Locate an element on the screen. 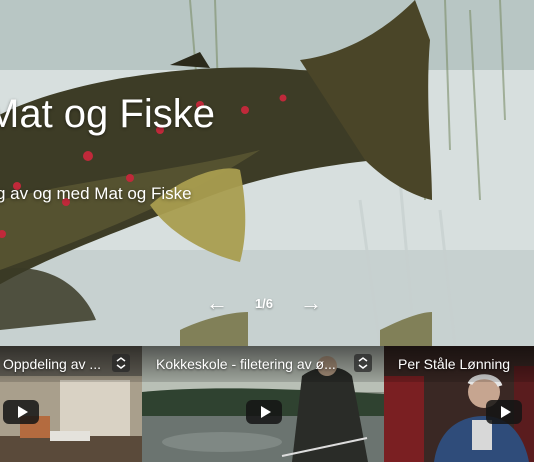  video-card-3: Per Ståle Lønning is located at coordinates (459, 404).